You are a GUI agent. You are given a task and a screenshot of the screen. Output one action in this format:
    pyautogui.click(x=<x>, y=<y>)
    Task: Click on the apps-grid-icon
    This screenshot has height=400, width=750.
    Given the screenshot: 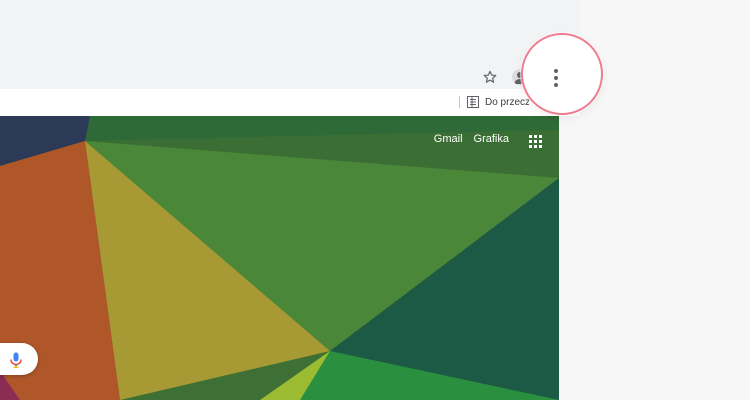 What is the action you would take?
    pyautogui.click(x=535, y=141)
    